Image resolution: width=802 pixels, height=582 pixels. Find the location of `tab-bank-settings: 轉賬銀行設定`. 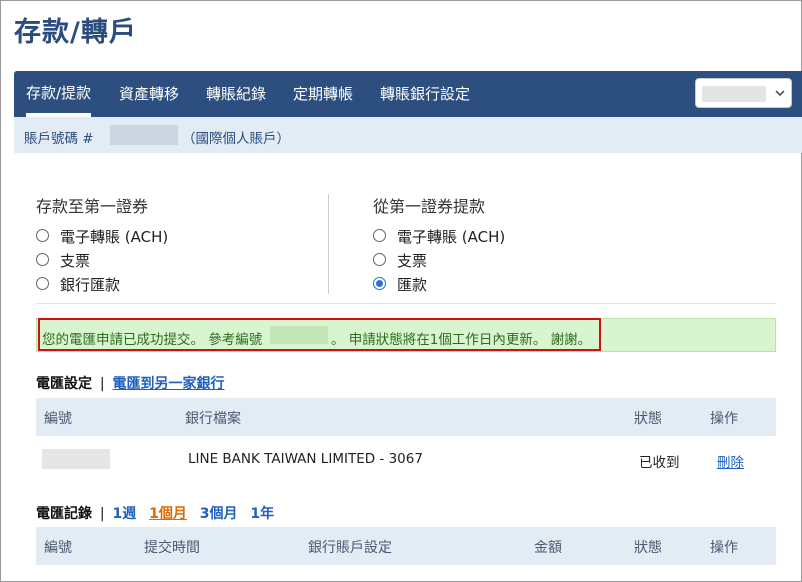

tab-bank-settings: 轉賬銀行設定 is located at coordinates (425, 94).